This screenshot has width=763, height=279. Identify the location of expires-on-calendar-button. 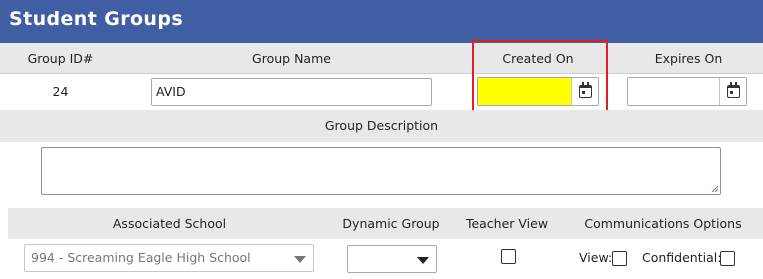
(732, 91).